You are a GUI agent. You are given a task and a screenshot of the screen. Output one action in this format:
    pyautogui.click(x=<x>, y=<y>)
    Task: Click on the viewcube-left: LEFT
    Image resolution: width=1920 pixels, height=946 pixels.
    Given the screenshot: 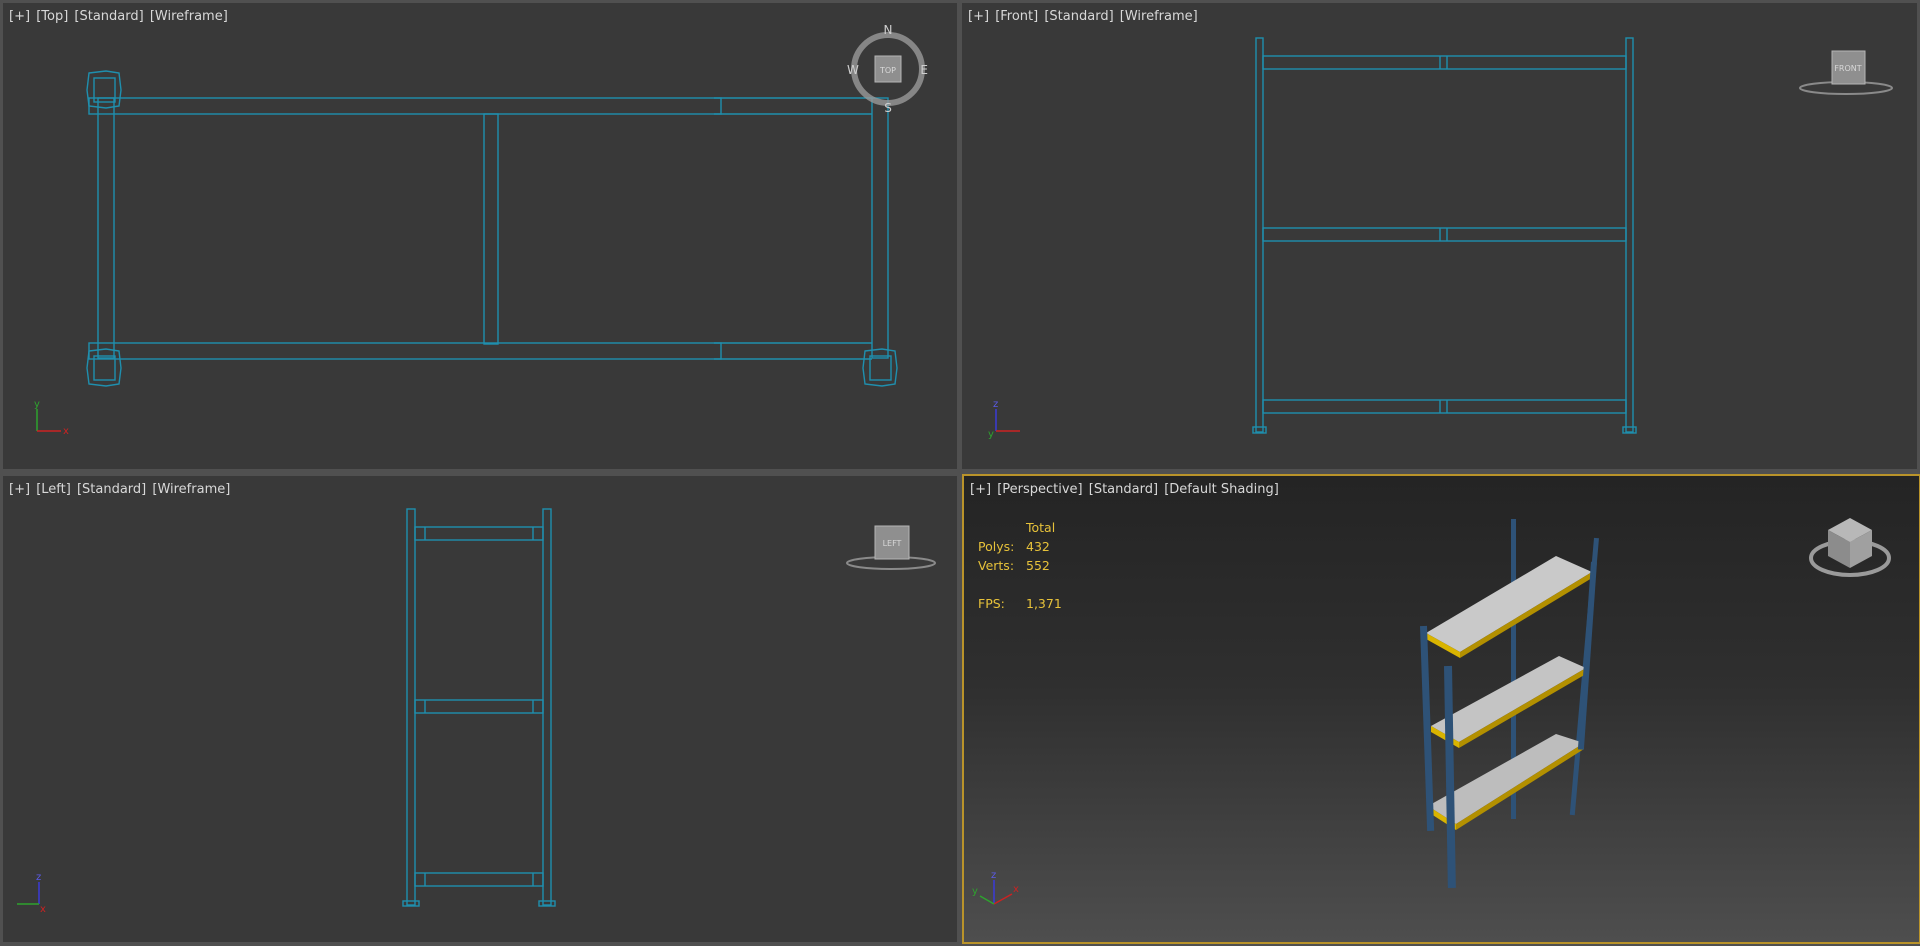 What is the action you would take?
    pyautogui.click(x=891, y=547)
    